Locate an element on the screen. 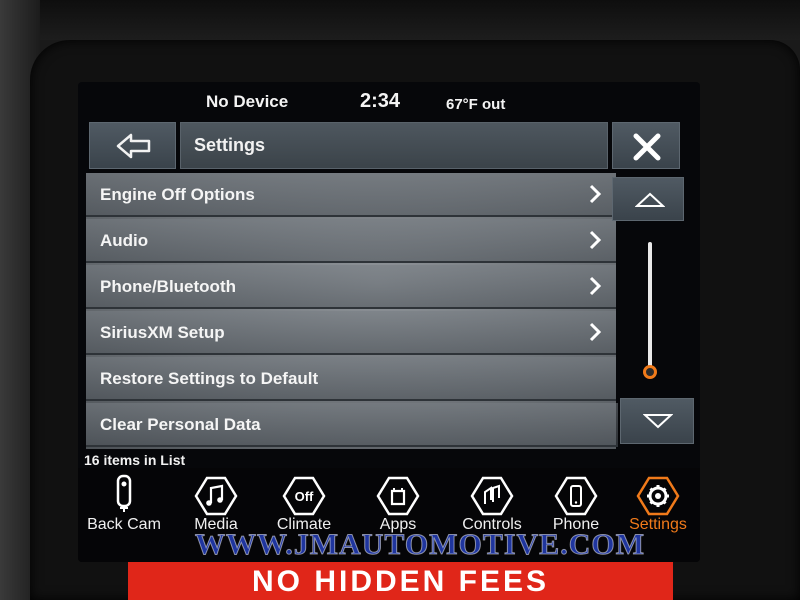 This screenshot has width=800, height=600. apps-icon is located at coordinates (398, 496).